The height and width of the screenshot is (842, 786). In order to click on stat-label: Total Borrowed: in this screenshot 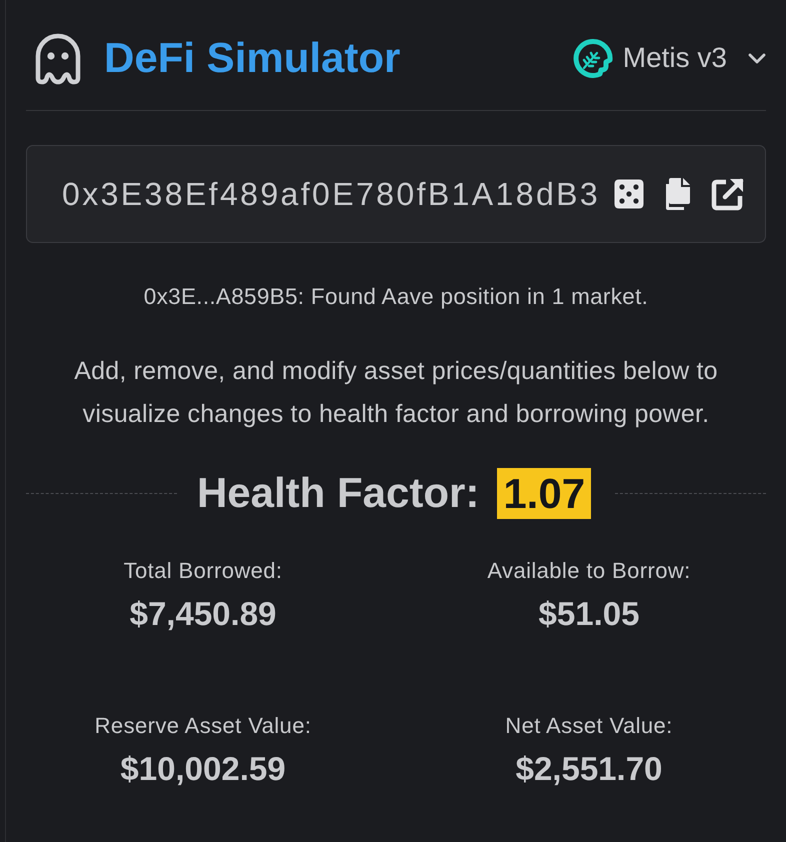, I will do `click(203, 571)`.